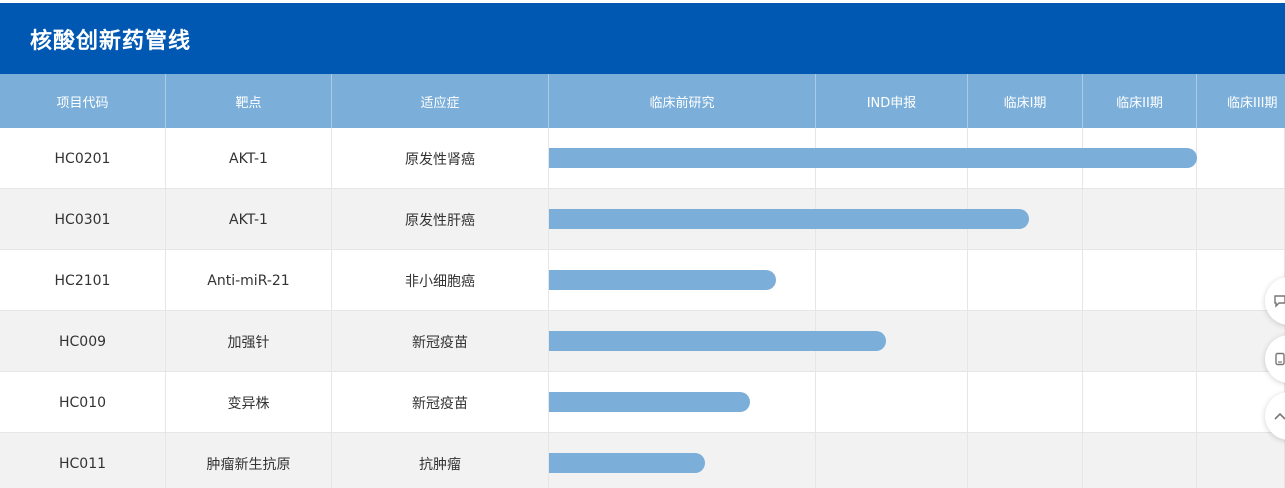 The height and width of the screenshot is (488, 1285). What do you see at coordinates (1140, 101) in the screenshot?
I see `column-header-phase2: 临床II期` at bounding box center [1140, 101].